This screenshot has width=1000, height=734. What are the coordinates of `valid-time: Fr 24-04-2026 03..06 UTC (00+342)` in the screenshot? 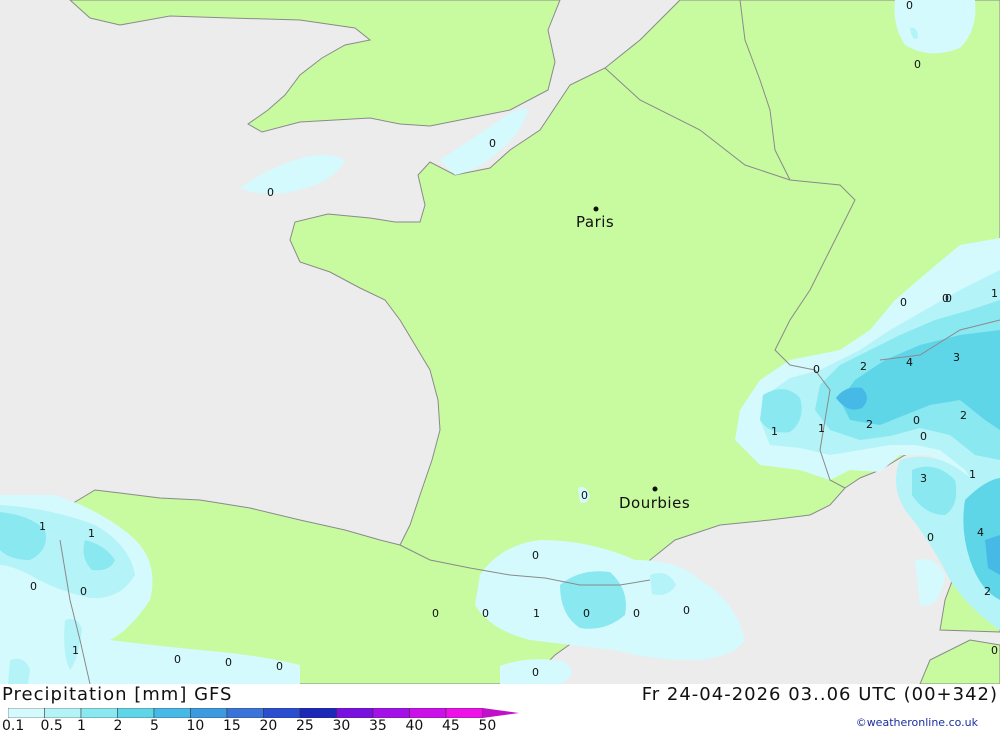 It's located at (819, 694).